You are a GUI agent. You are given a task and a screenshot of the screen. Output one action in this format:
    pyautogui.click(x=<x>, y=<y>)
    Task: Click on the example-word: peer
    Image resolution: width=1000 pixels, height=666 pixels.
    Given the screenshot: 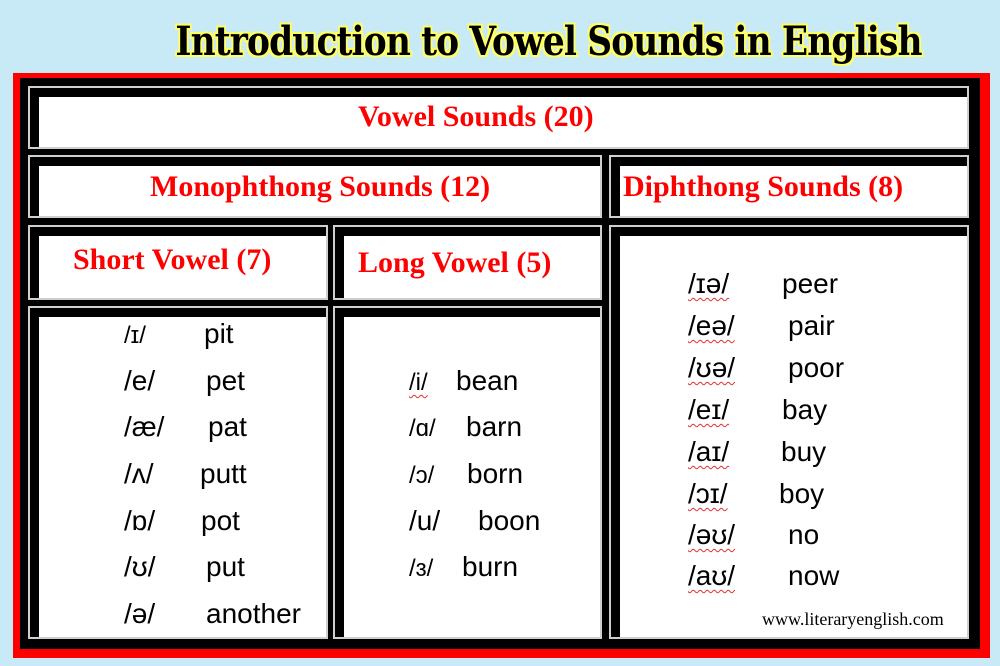 What is the action you would take?
    pyautogui.click(x=810, y=283)
    